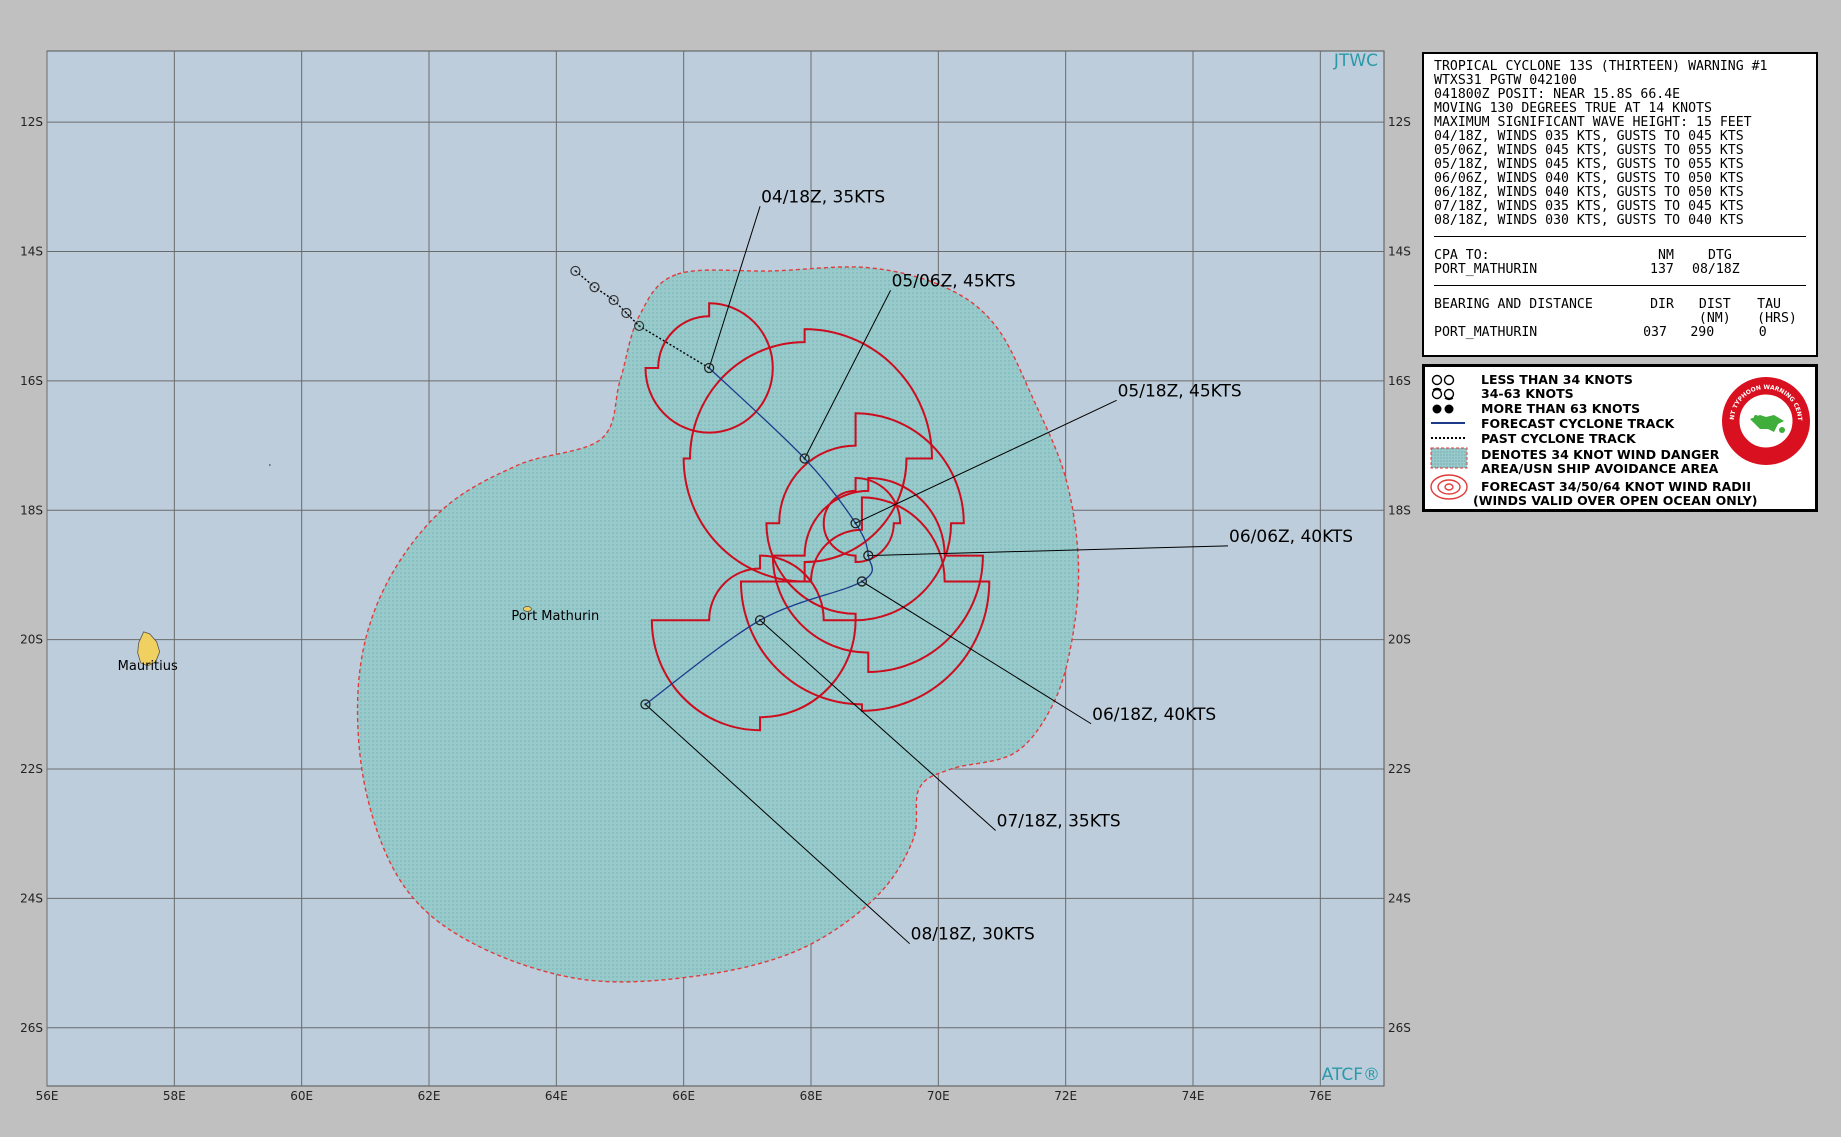 This screenshot has width=1841, height=1137. I want to click on bearing-col-dist: DIST, so click(1714, 304).